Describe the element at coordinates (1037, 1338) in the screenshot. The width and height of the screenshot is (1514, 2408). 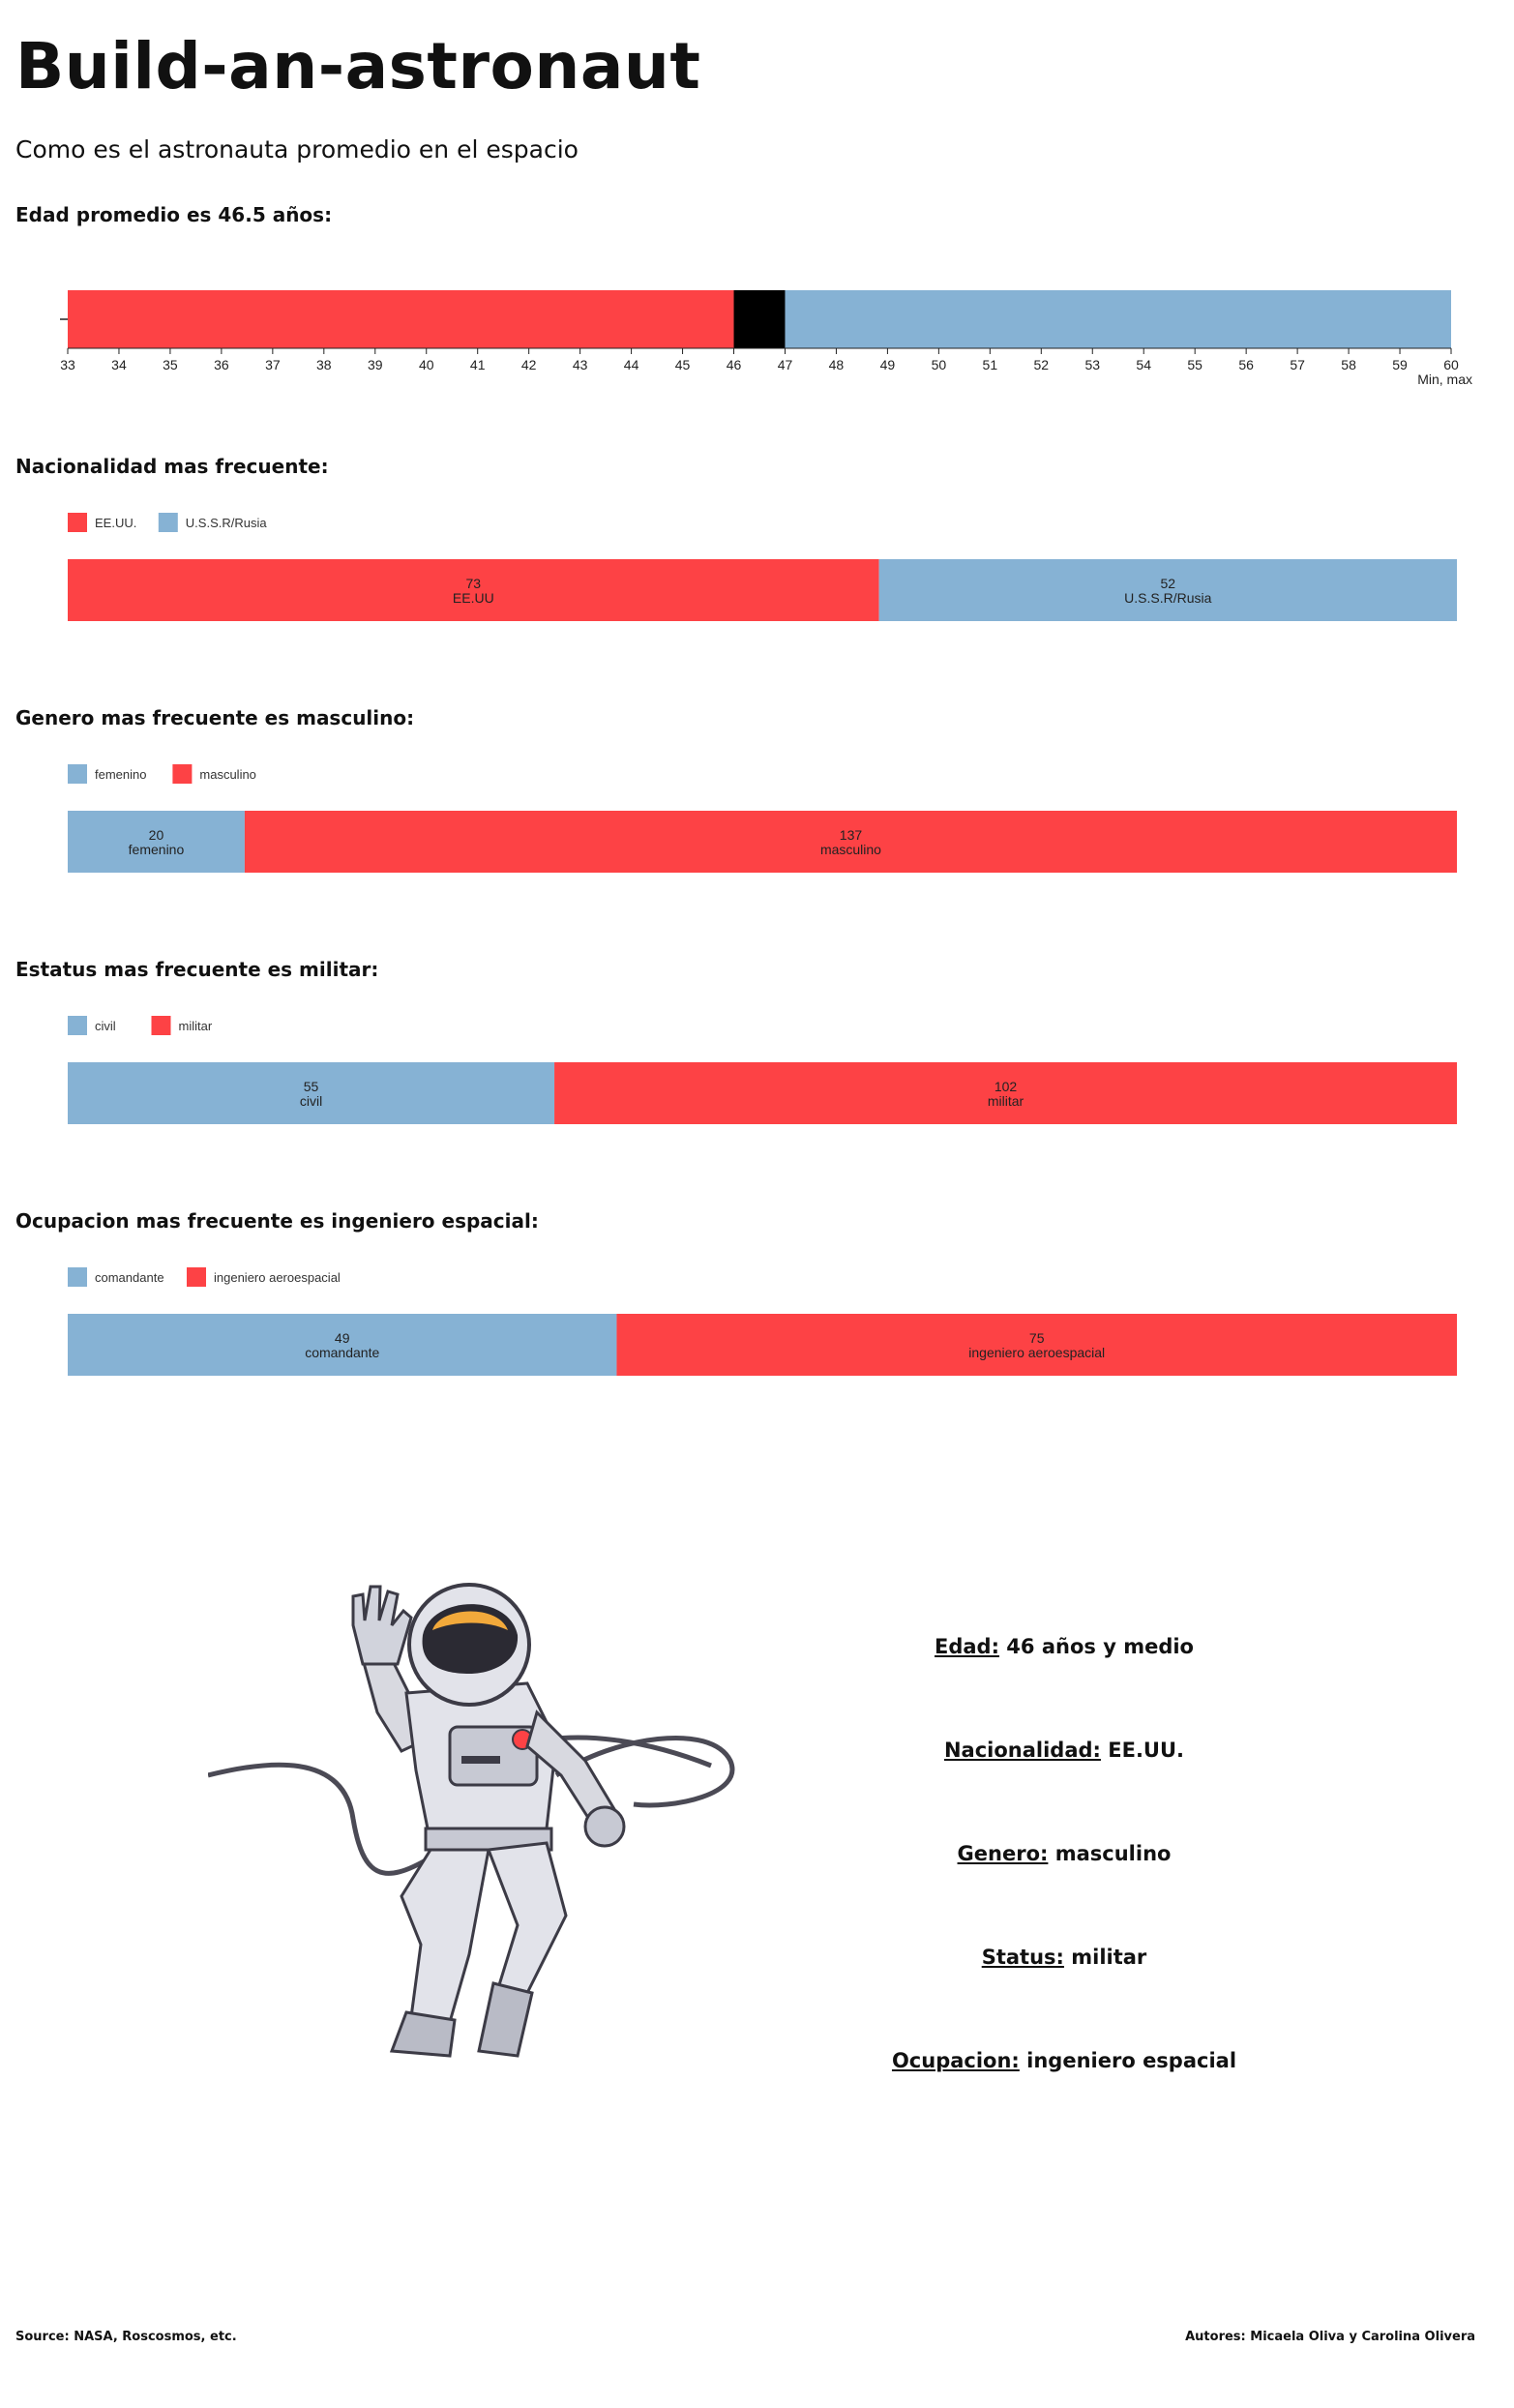
I see `bar-value-label-1: 75` at that location.